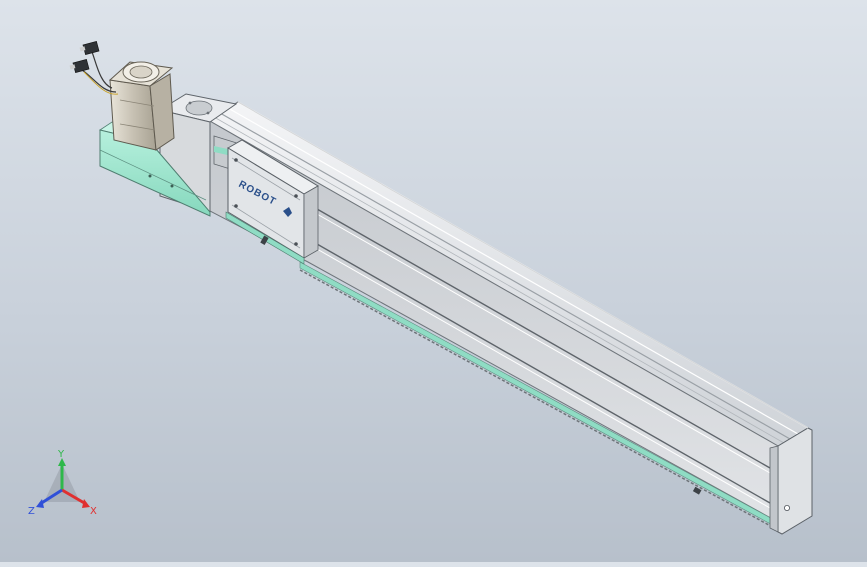 Image resolution: width=867 pixels, height=567 pixels. I want to click on servo-motor, so click(141, 106).